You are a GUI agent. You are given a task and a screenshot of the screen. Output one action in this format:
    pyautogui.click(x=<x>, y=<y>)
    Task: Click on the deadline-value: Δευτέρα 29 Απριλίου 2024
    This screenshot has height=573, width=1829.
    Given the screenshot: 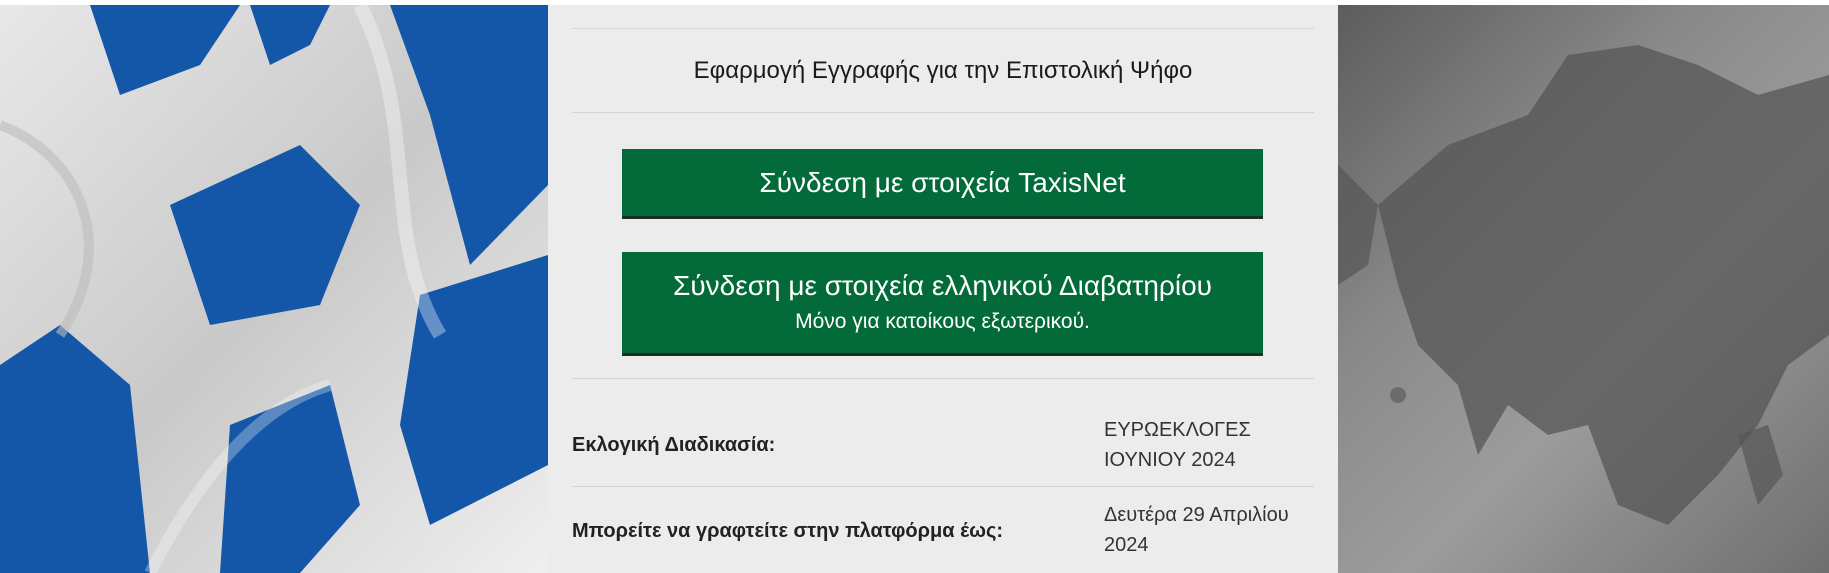 What is the action you would take?
    pyautogui.click(x=1214, y=530)
    